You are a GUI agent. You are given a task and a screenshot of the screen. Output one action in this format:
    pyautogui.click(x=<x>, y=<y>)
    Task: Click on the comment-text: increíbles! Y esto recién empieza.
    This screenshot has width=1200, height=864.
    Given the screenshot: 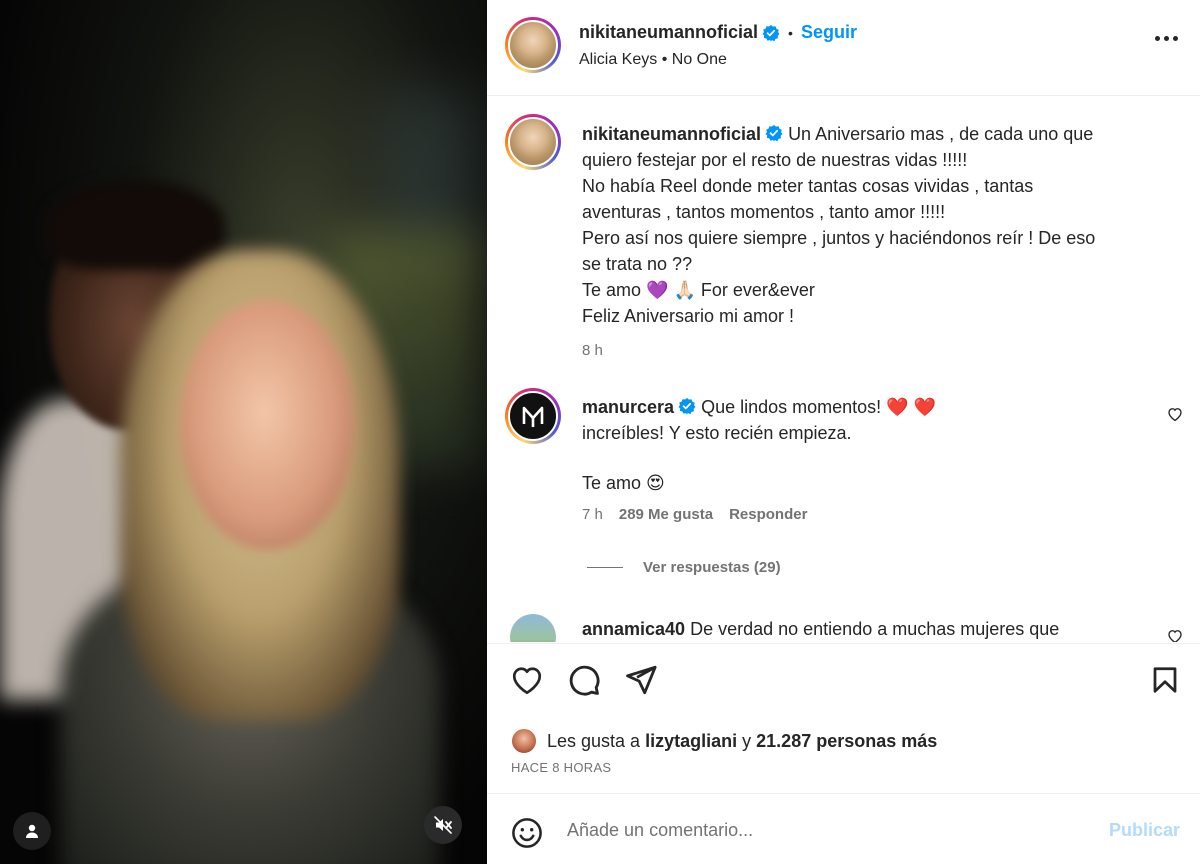 What is the action you would take?
    pyautogui.click(x=717, y=433)
    